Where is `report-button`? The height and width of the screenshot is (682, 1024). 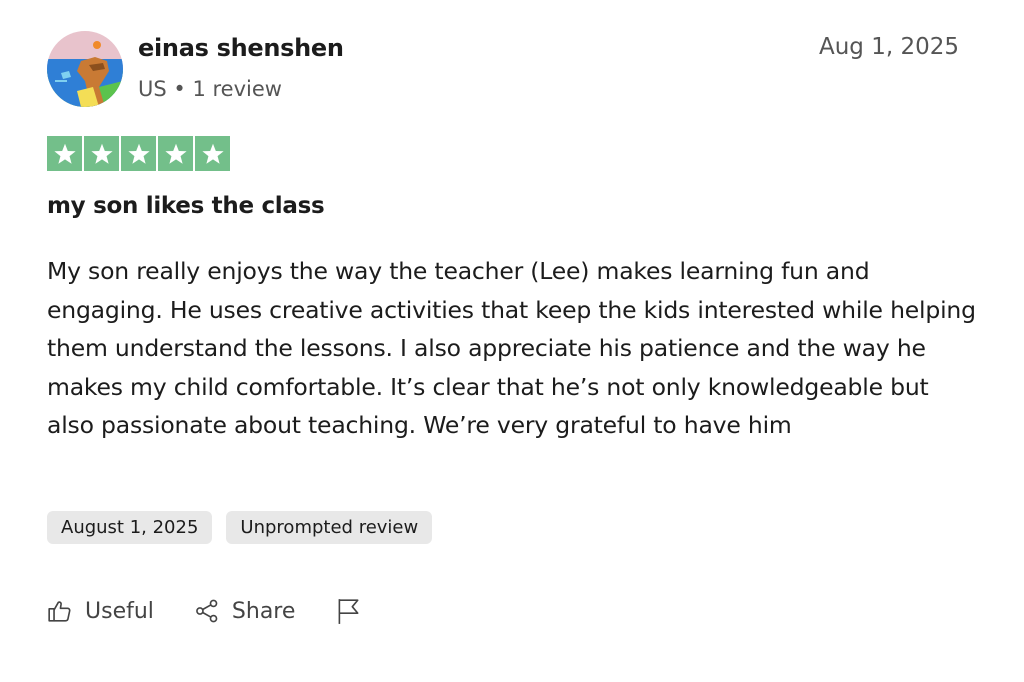
report-button is located at coordinates (348, 611).